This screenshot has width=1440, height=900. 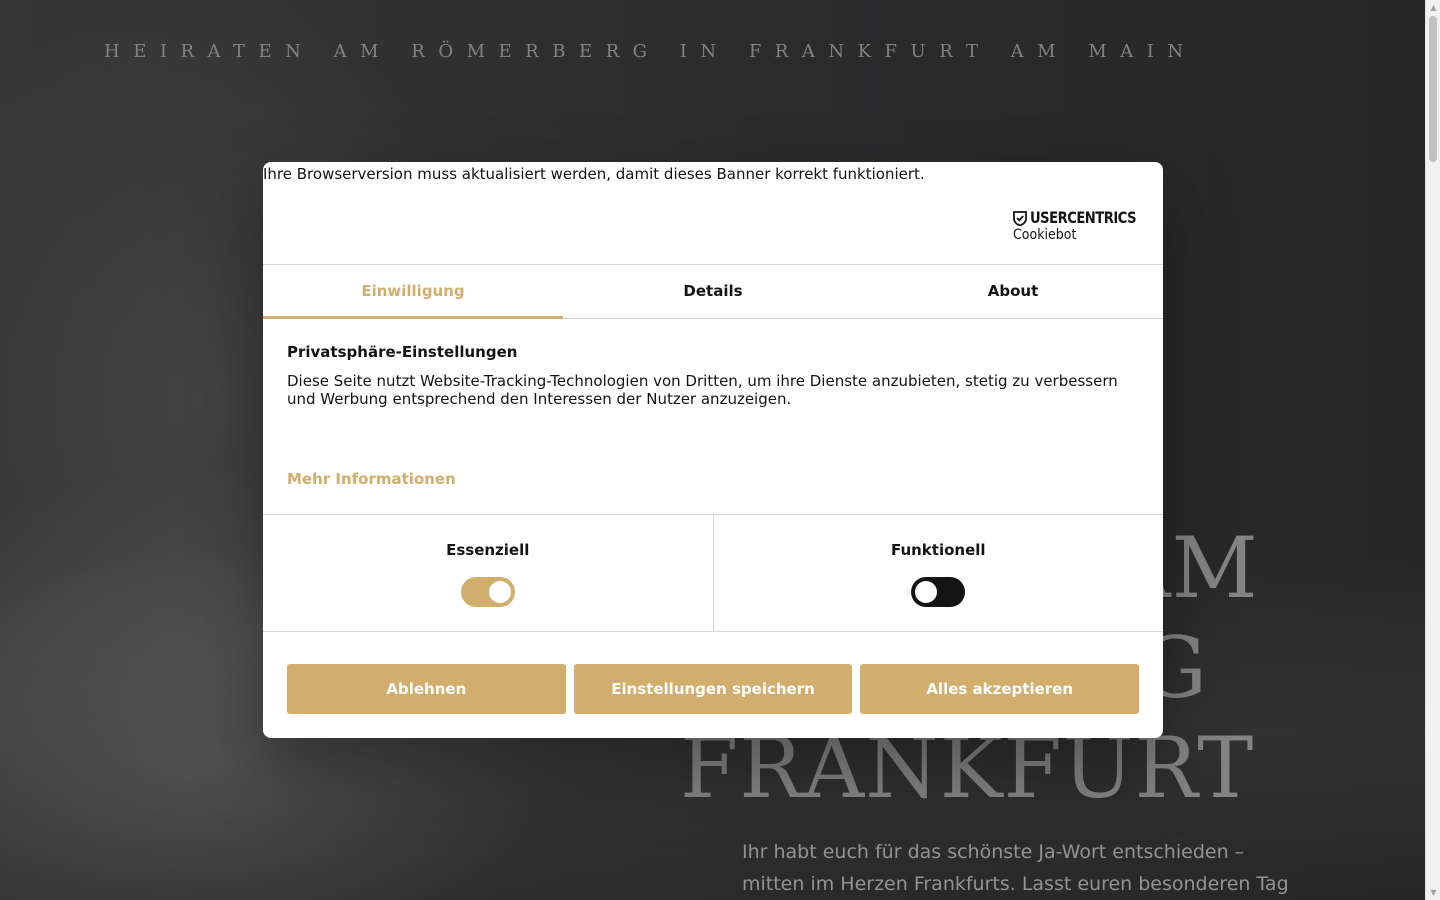 What do you see at coordinates (938, 573) in the screenshot?
I see `category-functional: Funktionell` at bounding box center [938, 573].